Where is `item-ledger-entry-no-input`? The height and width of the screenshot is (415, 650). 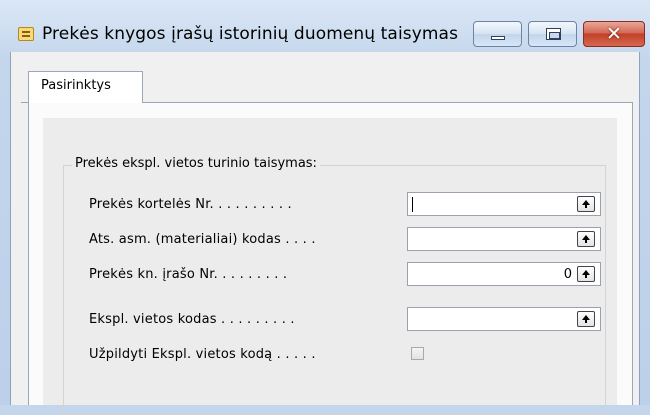
item-ledger-entry-no-input is located at coordinates (492, 274).